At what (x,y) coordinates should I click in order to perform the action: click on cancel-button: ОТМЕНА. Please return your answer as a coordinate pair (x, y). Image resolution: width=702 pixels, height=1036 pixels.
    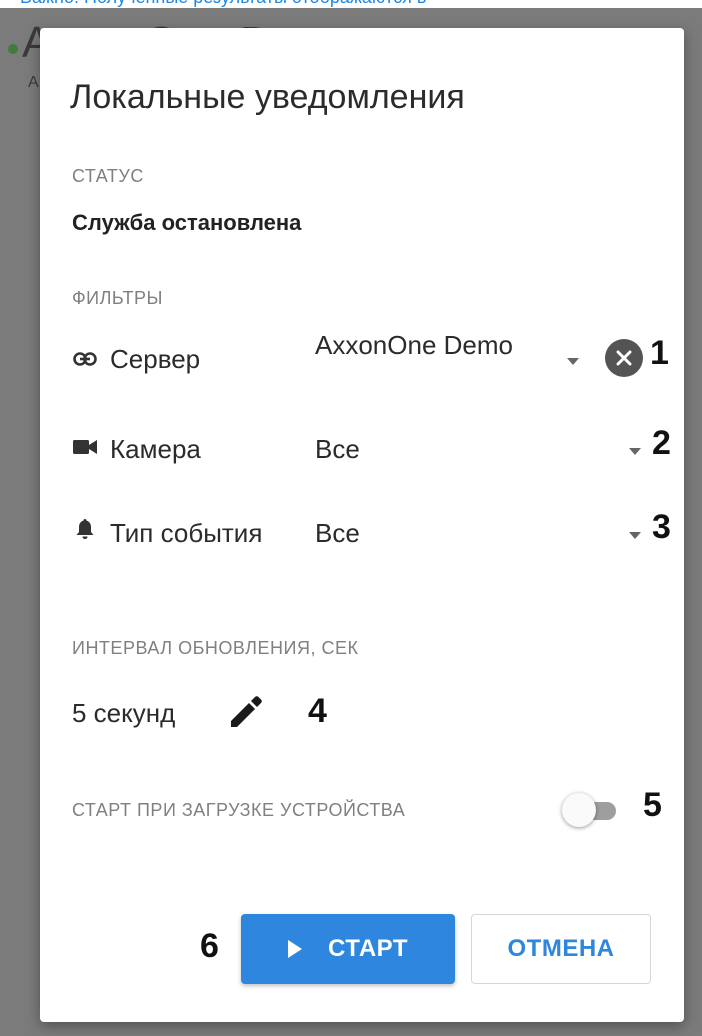
    Looking at the image, I should click on (561, 949).